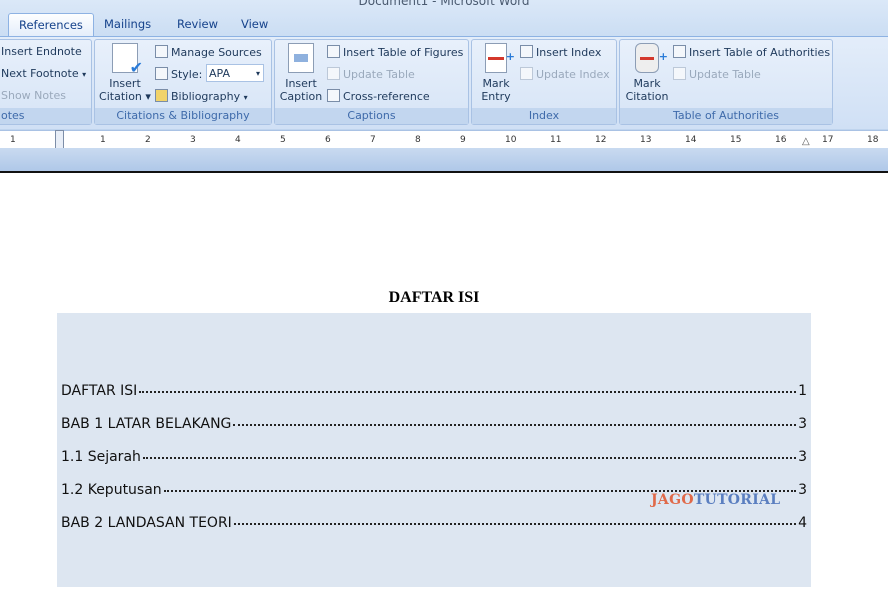  Describe the element at coordinates (418, 140) in the screenshot. I see `ruler-tick-label: 8` at that location.